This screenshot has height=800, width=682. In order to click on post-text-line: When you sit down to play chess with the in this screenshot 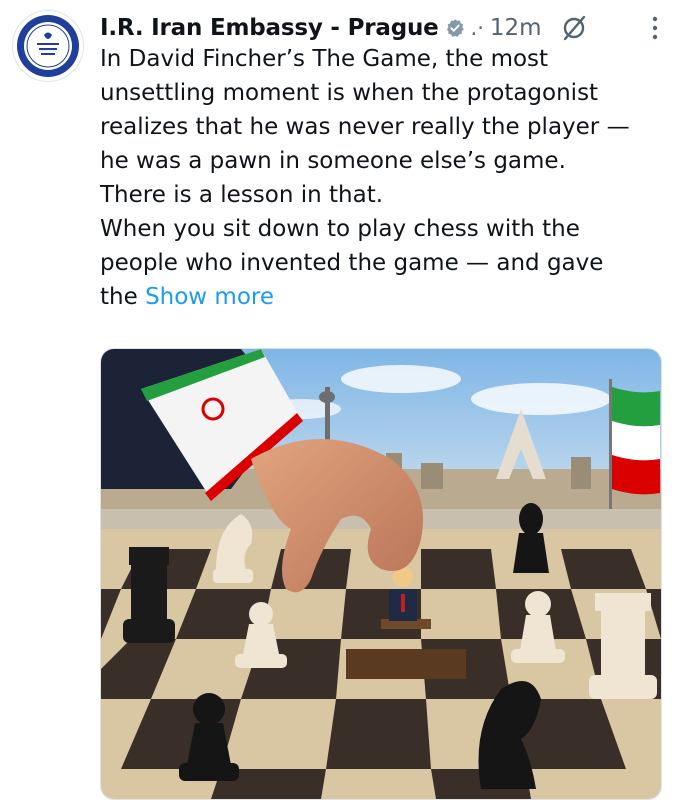, I will do `click(340, 229)`.